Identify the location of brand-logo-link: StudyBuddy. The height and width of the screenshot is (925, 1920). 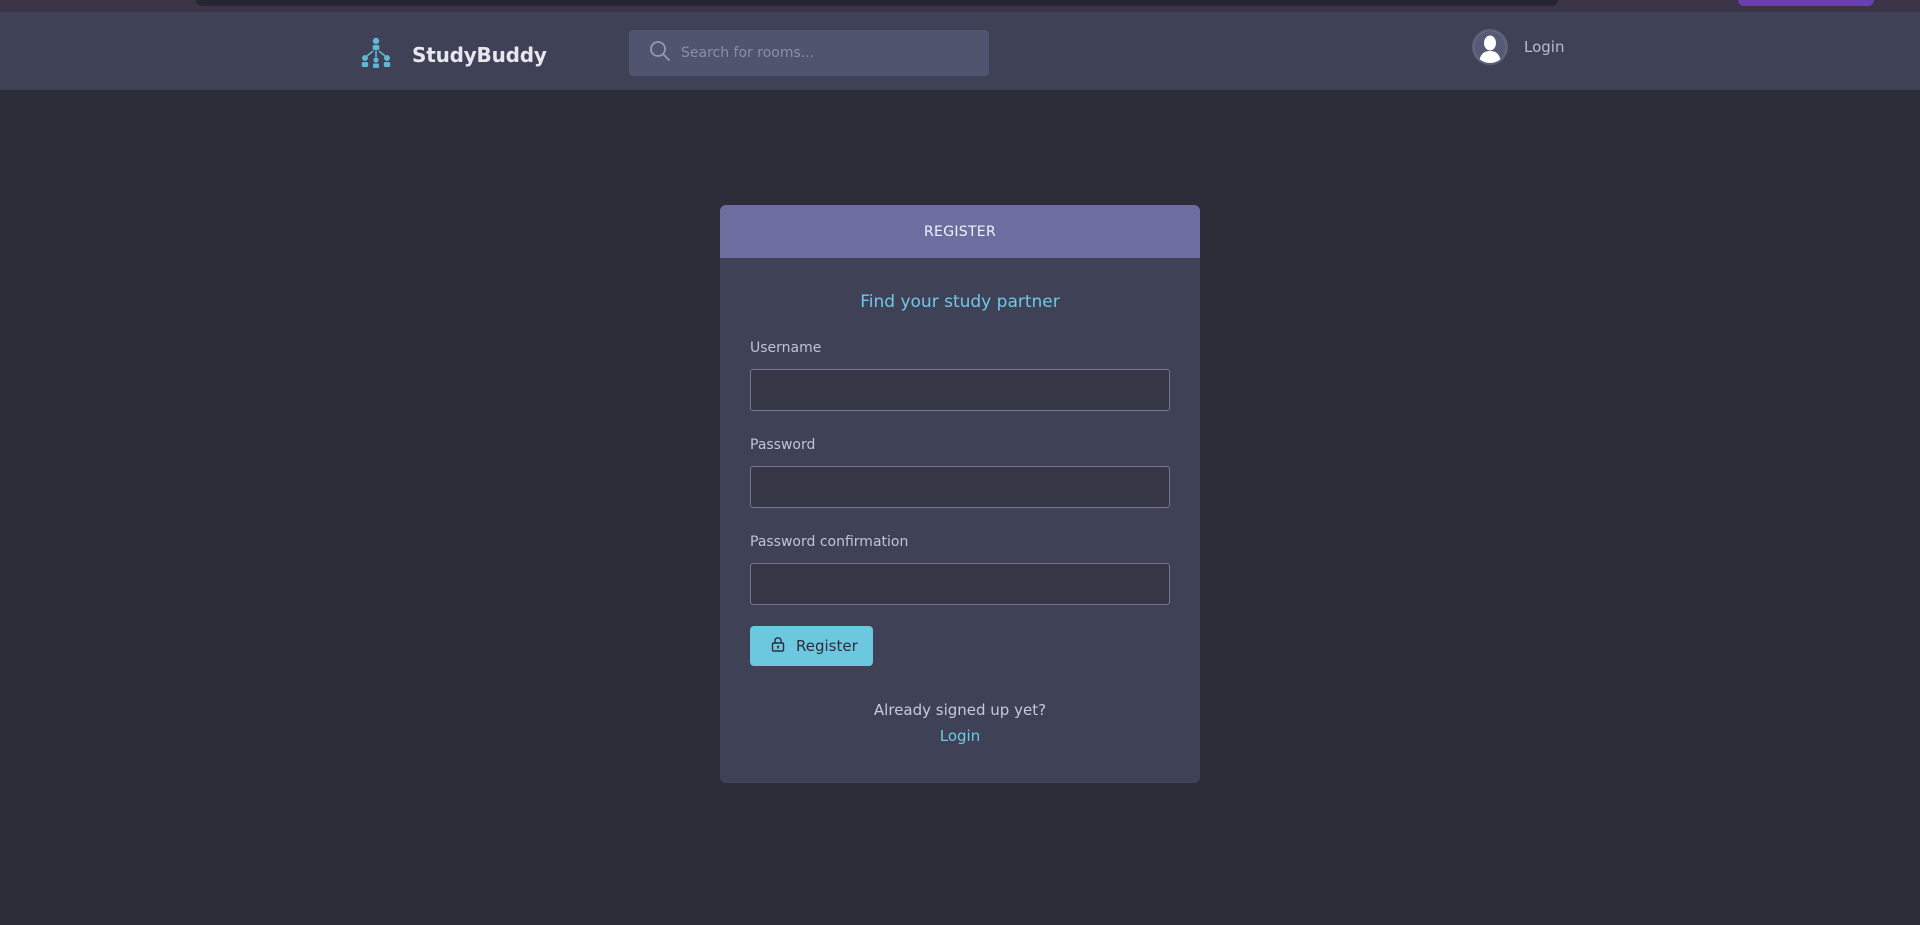
(453, 55).